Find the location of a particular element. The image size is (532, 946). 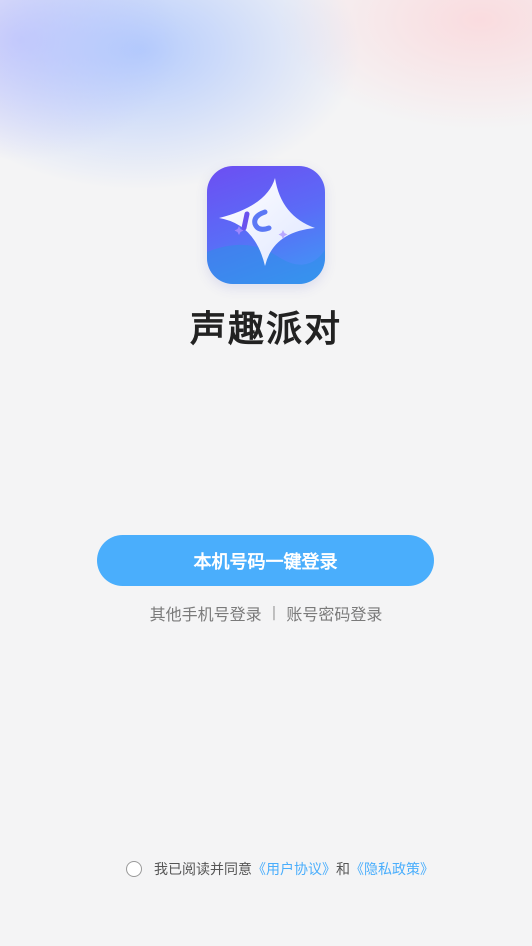

app-title: 声趣派对 is located at coordinates (265, 329).